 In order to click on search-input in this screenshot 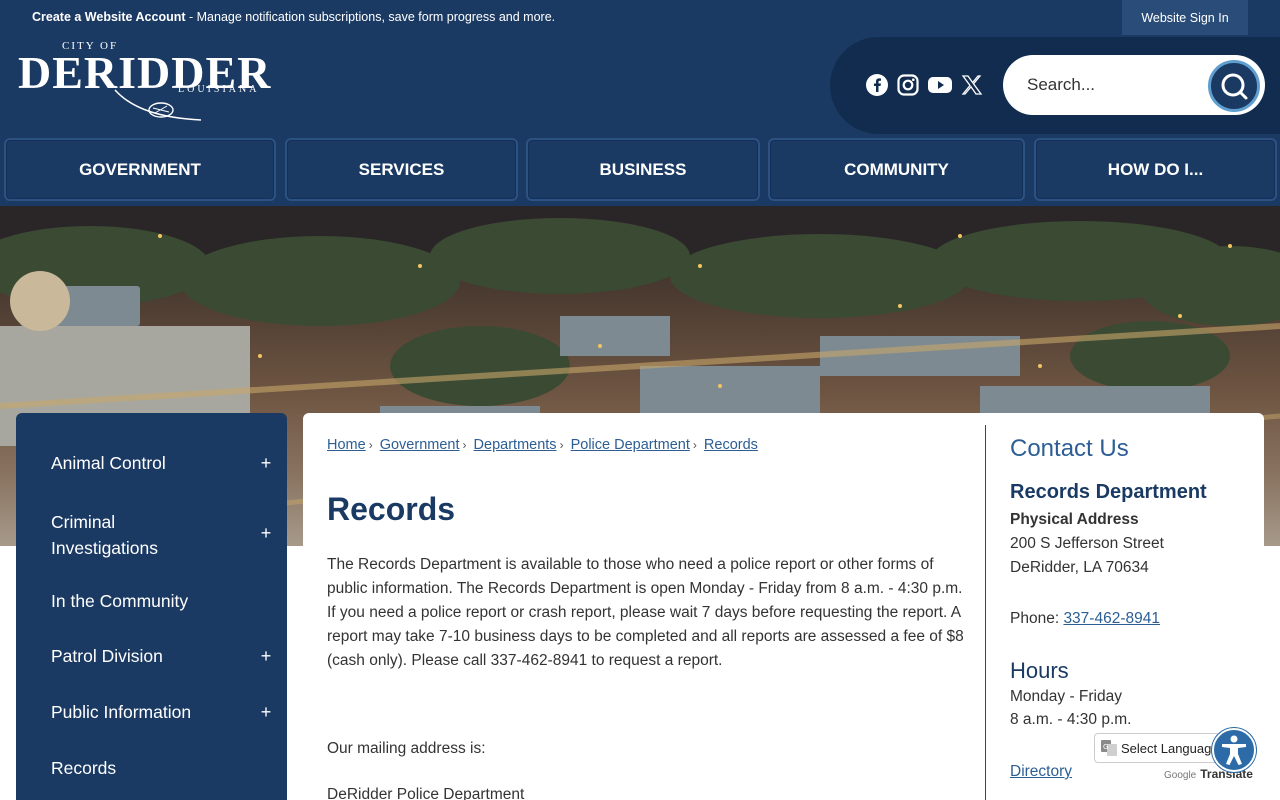, I will do `click(1117, 85)`.